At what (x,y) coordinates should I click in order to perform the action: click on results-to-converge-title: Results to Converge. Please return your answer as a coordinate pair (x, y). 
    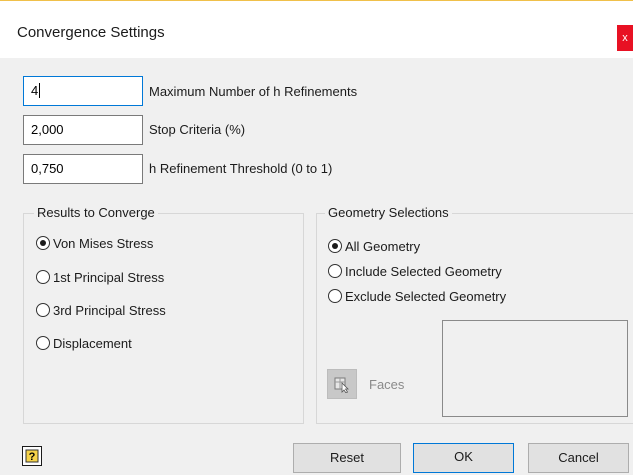
    Looking at the image, I should click on (96, 212).